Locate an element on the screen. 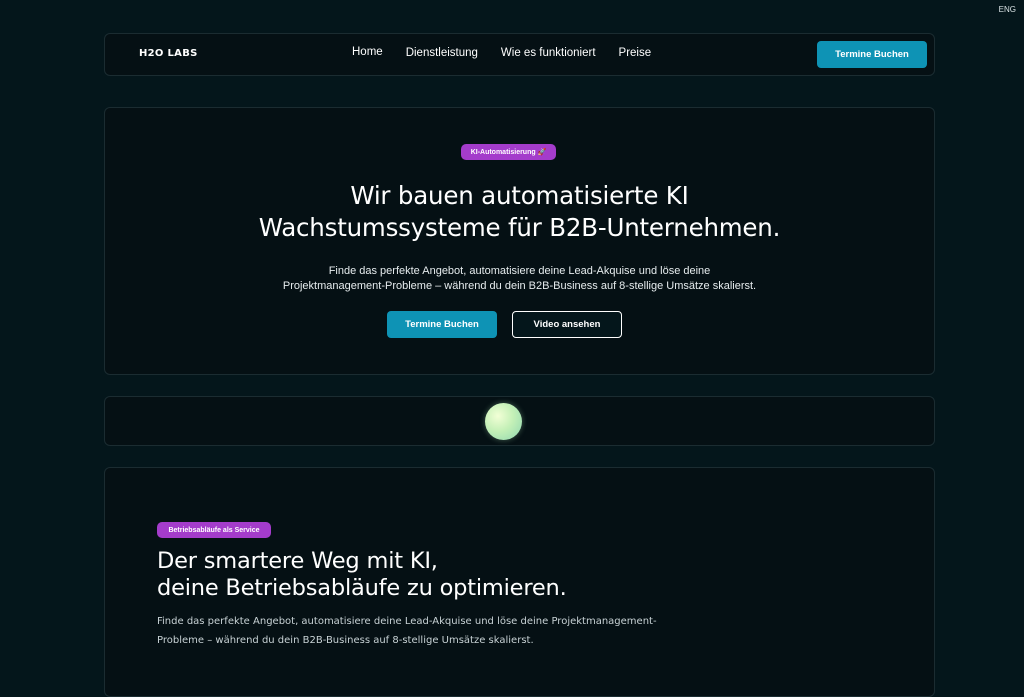  hero-title-line2: Wachstumssysteme für B2B-Unternehmen. is located at coordinates (519, 227).